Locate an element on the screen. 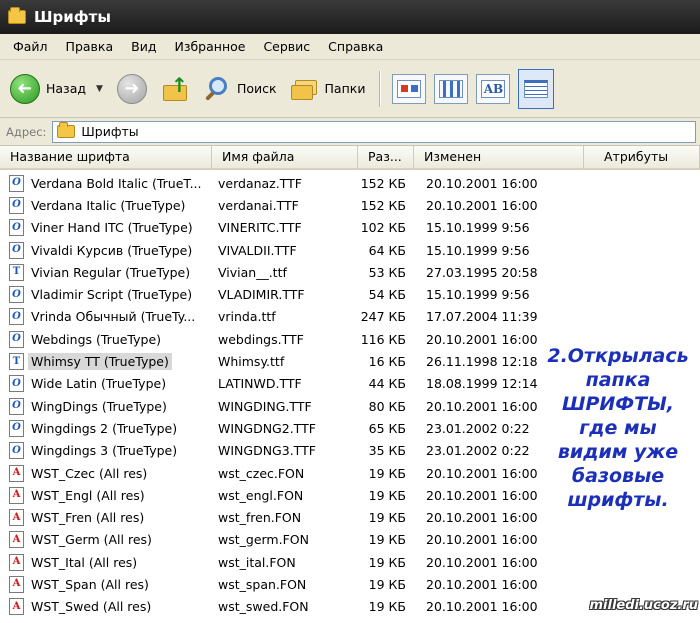 The width and height of the screenshot is (700, 623). forward-arrow-icon: ➜ is located at coordinates (131, 88).